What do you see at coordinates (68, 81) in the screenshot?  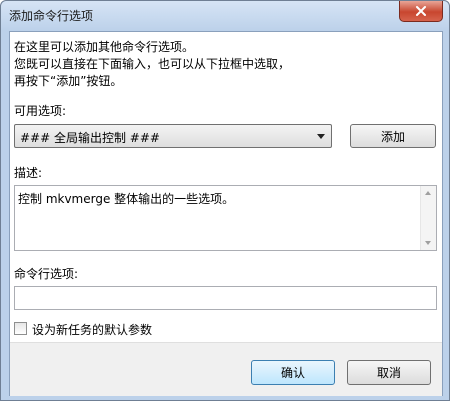 I see `intro-line-3: 再按下“添加”按钮。` at bounding box center [68, 81].